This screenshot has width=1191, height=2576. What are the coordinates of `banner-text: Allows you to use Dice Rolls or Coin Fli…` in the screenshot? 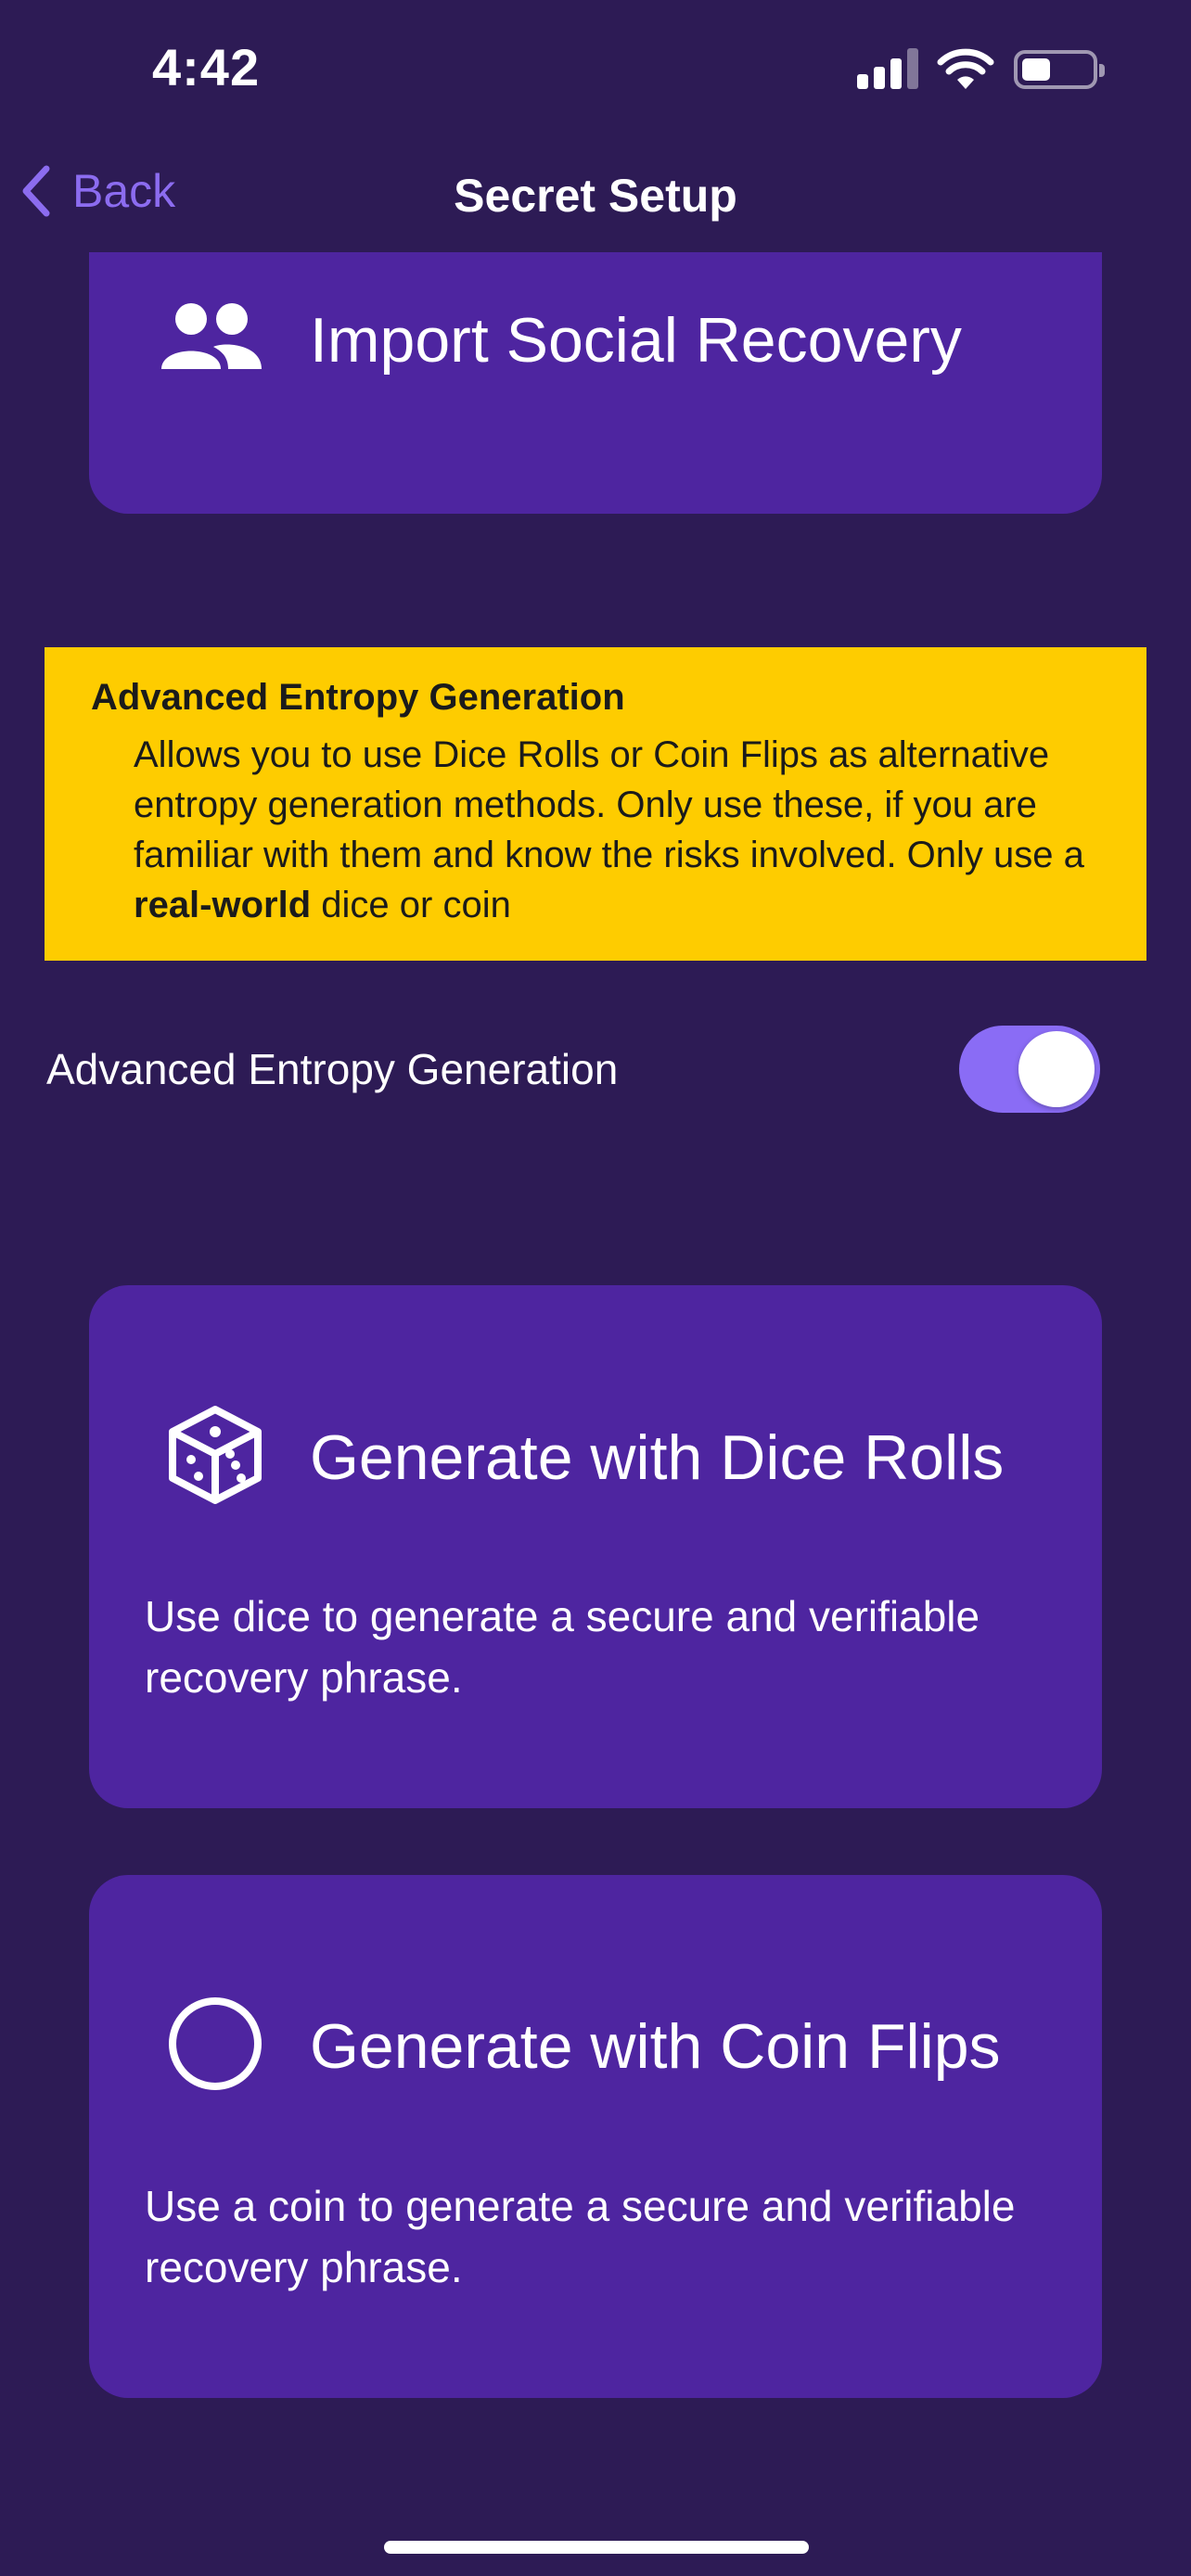 It's located at (609, 829).